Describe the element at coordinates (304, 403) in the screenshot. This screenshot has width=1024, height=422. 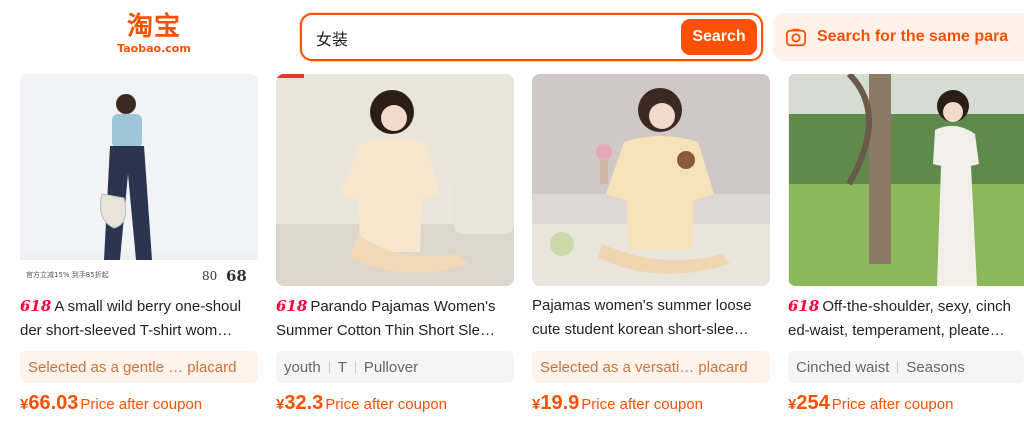
I see `price-value: 32.3` at that location.